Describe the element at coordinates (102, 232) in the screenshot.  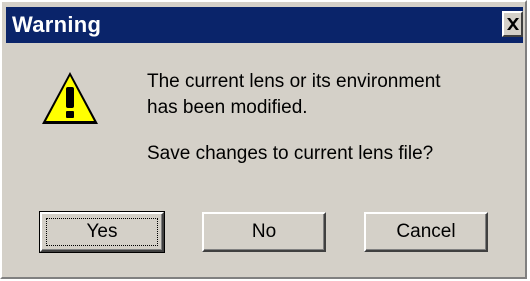
I see `yes-button: Yes` at that location.